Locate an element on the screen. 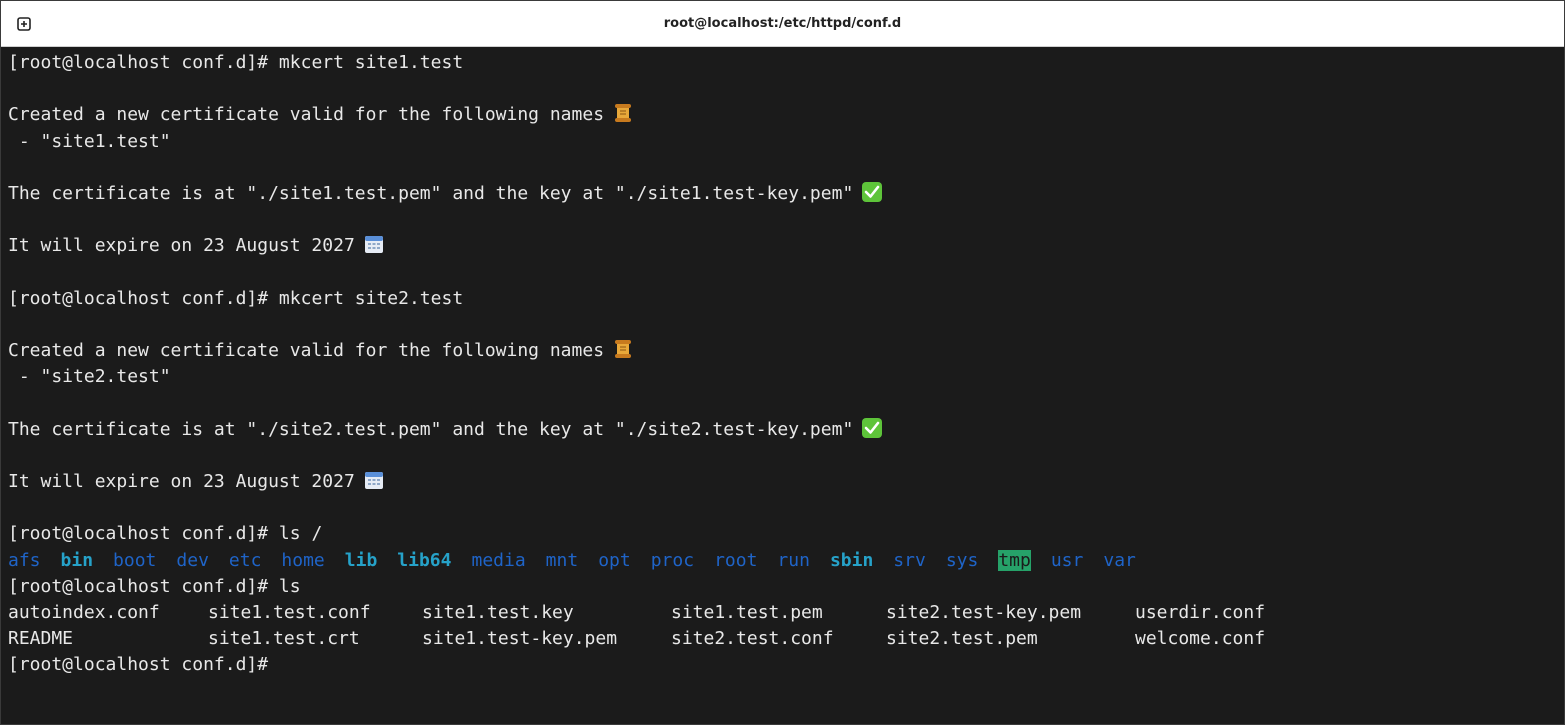 The width and height of the screenshot is (1565, 725). directory-opt: opt is located at coordinates (614, 560).